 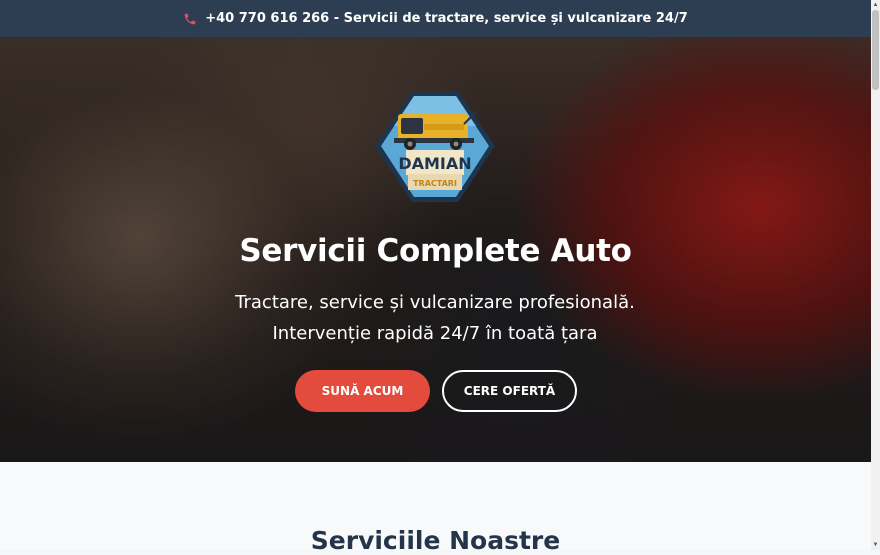 I want to click on scroll-up-arrow-icon: ▲, so click(x=875, y=5).